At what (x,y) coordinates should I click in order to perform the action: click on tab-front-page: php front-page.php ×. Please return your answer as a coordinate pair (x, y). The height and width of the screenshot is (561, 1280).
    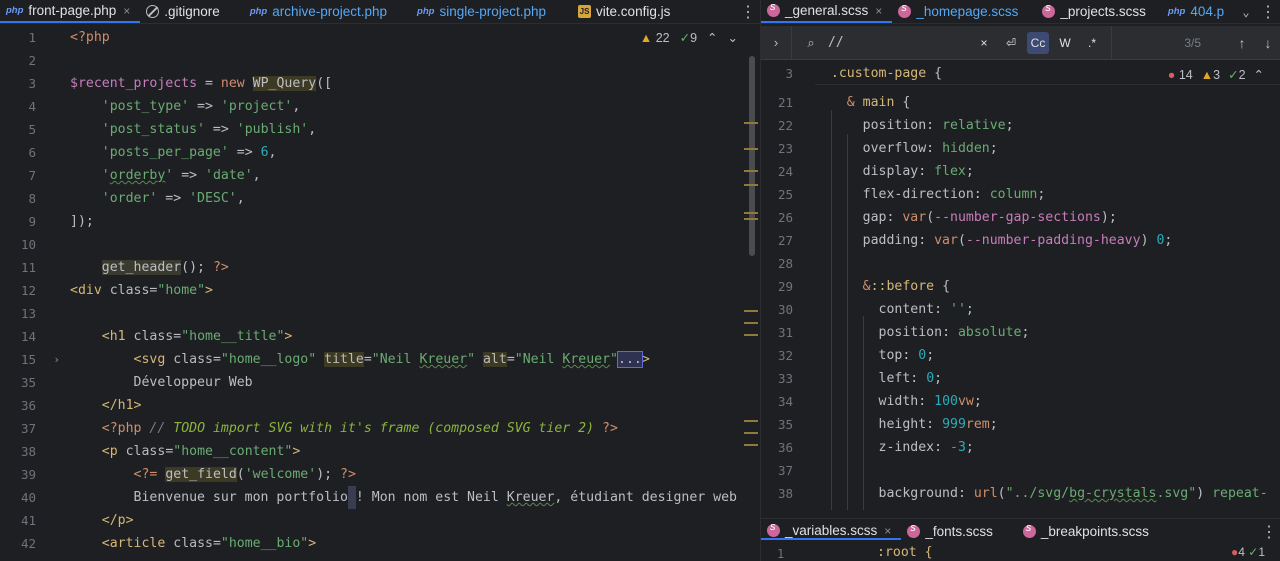
    Looking at the image, I should click on (70, 11).